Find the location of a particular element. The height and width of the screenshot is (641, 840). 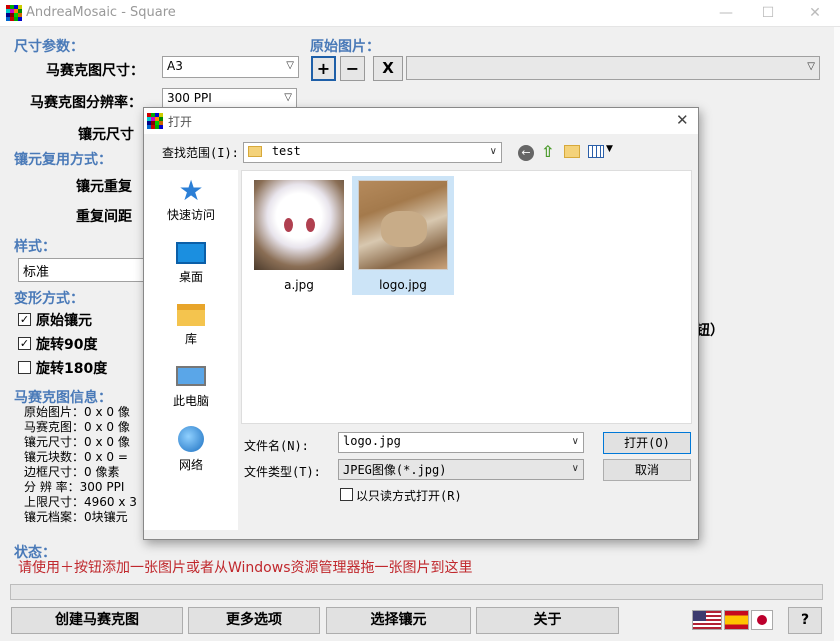

place-label: 桌面 is located at coordinates (190, 277).